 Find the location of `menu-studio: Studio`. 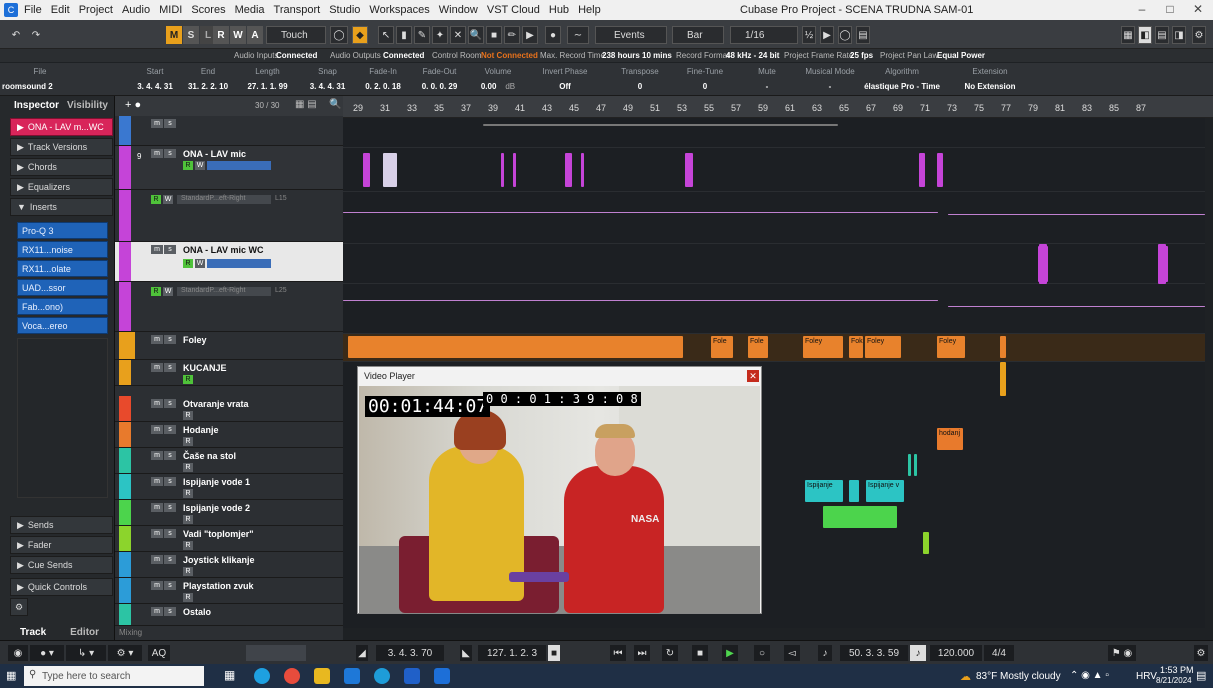

menu-studio: Studio is located at coordinates (344, 10).